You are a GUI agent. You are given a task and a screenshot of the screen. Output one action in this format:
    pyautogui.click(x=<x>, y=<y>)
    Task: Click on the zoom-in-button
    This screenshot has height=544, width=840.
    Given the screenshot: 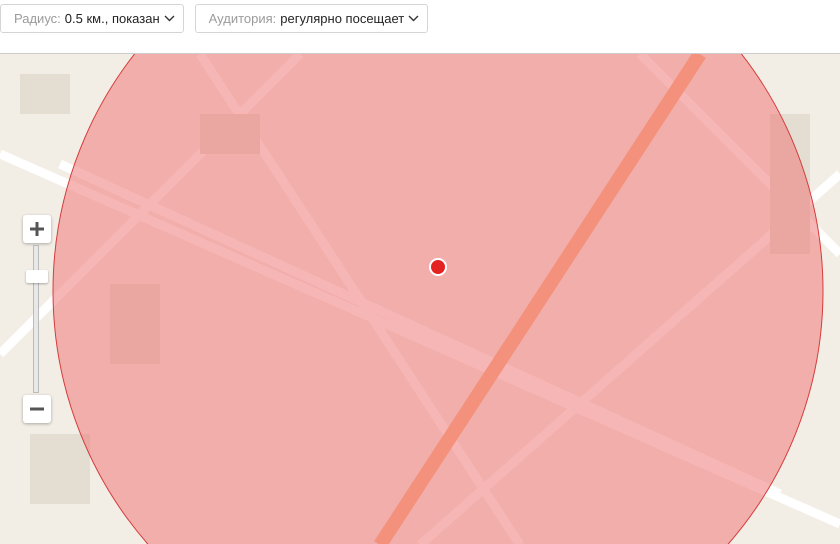 What is the action you would take?
    pyautogui.click(x=37, y=229)
    